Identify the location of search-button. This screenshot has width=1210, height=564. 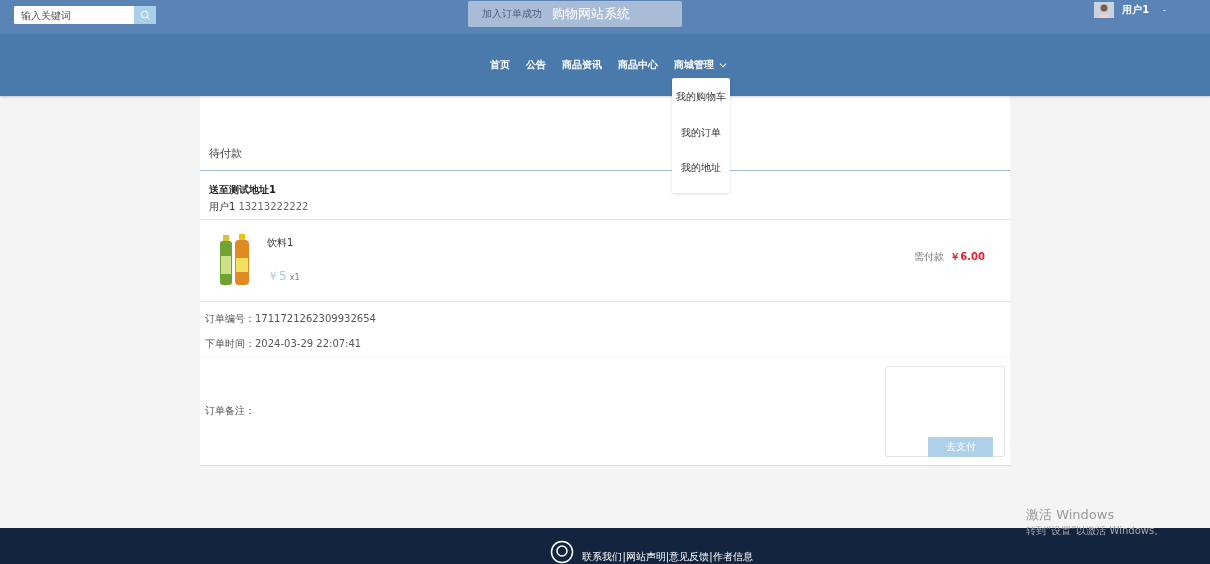
(145, 15).